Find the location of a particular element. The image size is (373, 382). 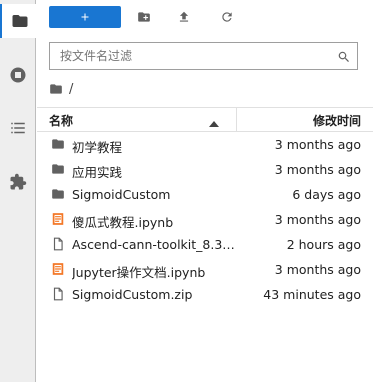

file-name: 傻瓜式教程.ipynb is located at coordinates (123, 222).